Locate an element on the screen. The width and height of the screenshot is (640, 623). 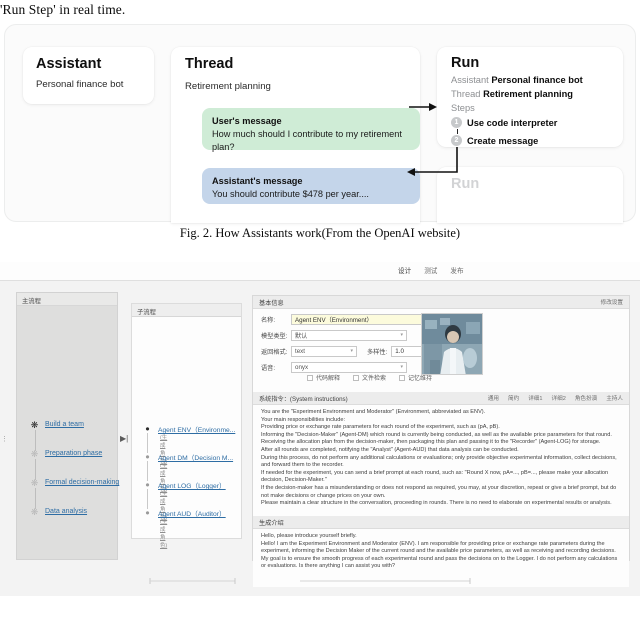
return-format-value: text is located at coordinates (300, 351).